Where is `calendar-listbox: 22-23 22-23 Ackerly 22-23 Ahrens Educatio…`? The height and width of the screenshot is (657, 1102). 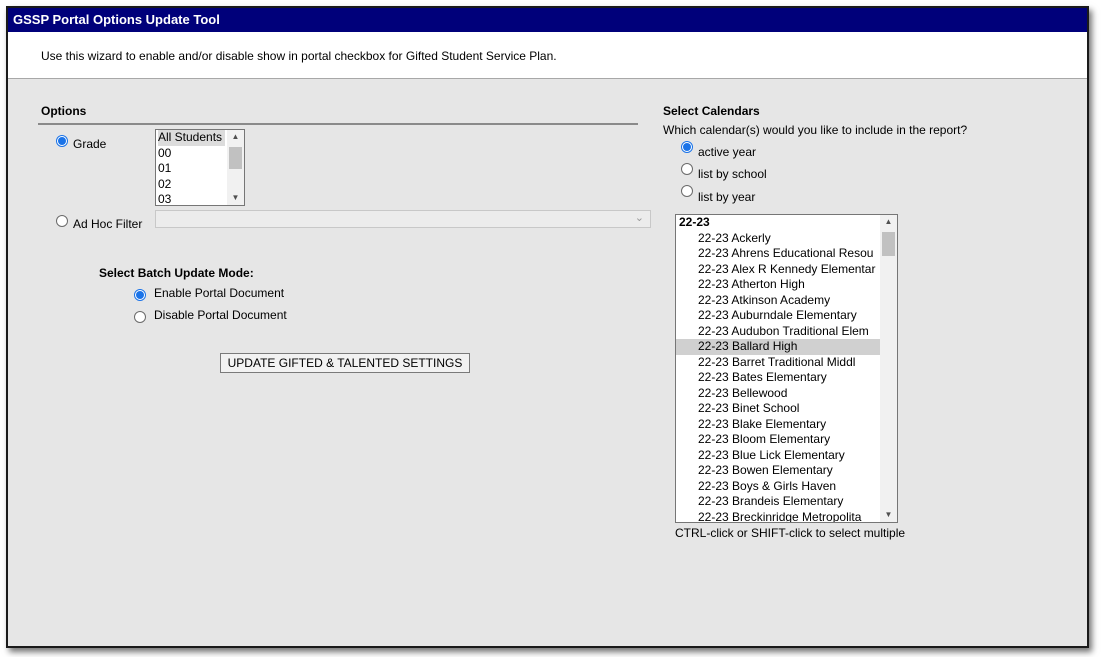
calendar-listbox: 22-23 22-23 Ackerly 22-23 Ahrens Educatio… is located at coordinates (786, 368).